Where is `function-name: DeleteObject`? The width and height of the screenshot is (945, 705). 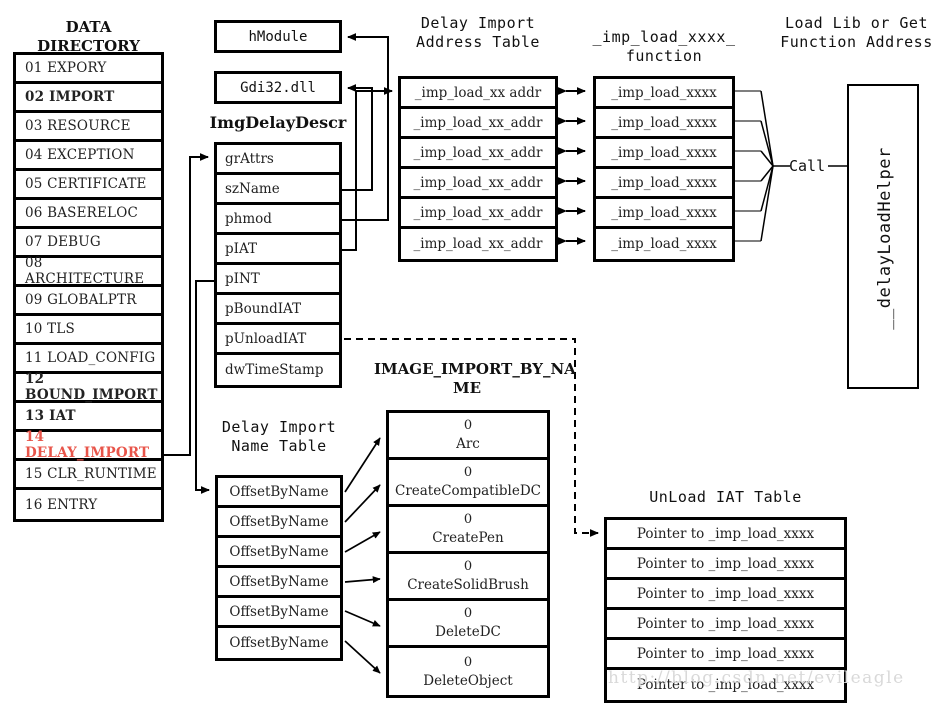
function-name: DeleteObject is located at coordinates (468, 680).